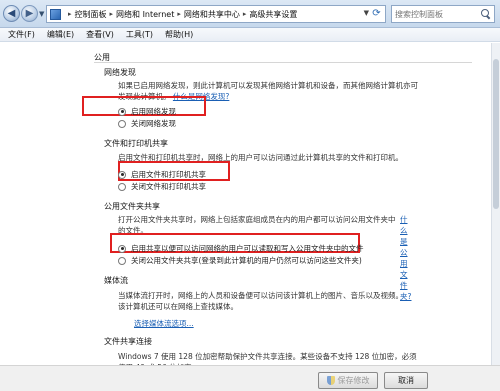  I want to click on cancel-button: 取消, so click(406, 380).